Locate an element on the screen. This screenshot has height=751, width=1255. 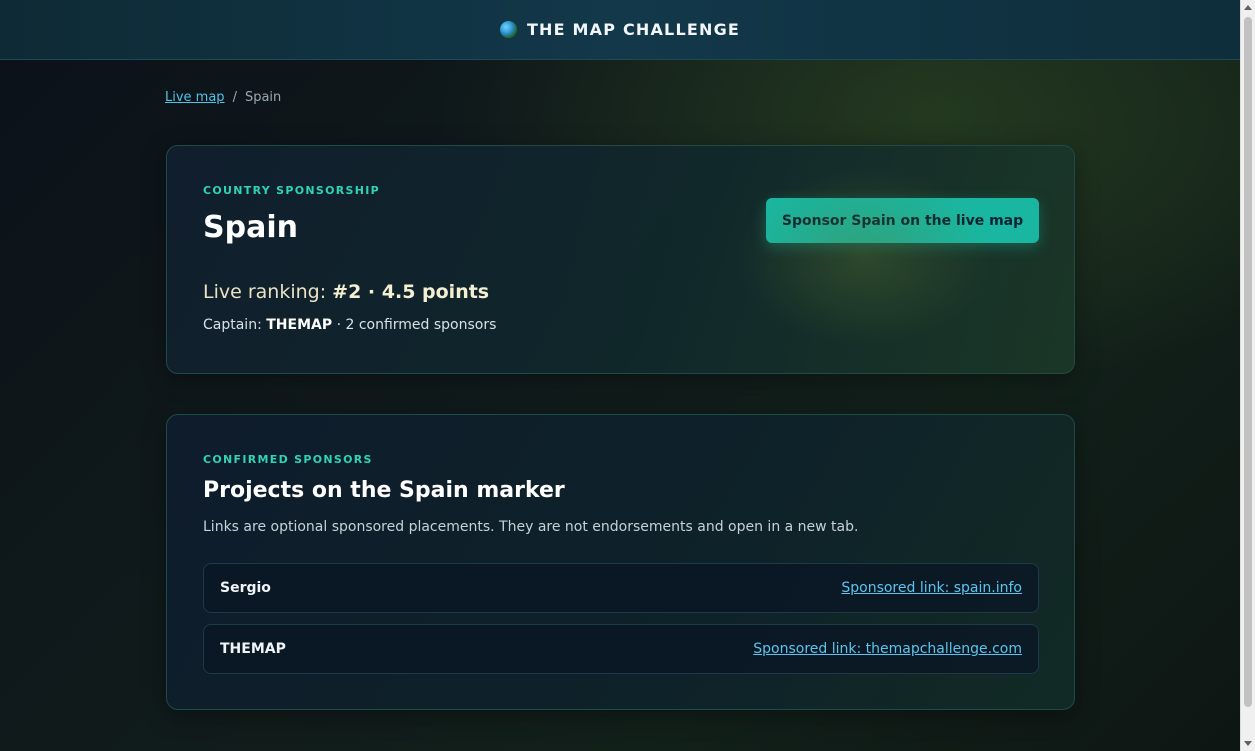
scroll-down-arrow-icon is located at coordinates (1248, 743).